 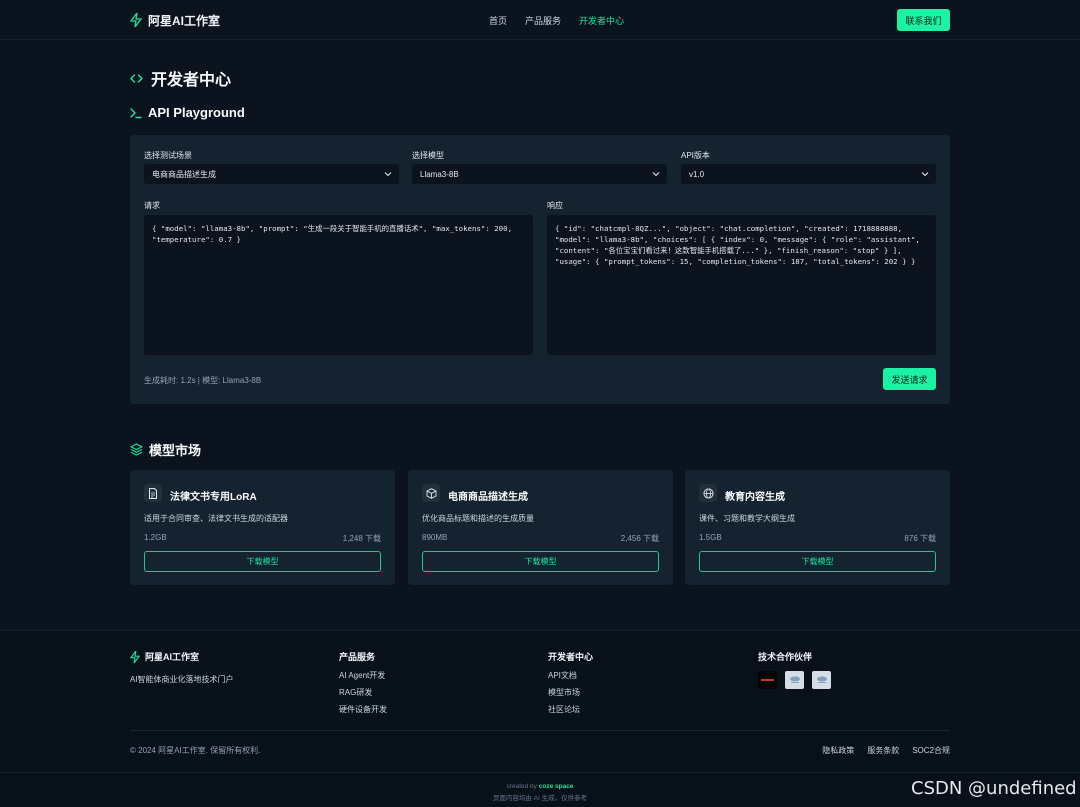 What do you see at coordinates (213, 497) in the screenshot?
I see `card-title: 法律文书专用LoRA` at bounding box center [213, 497].